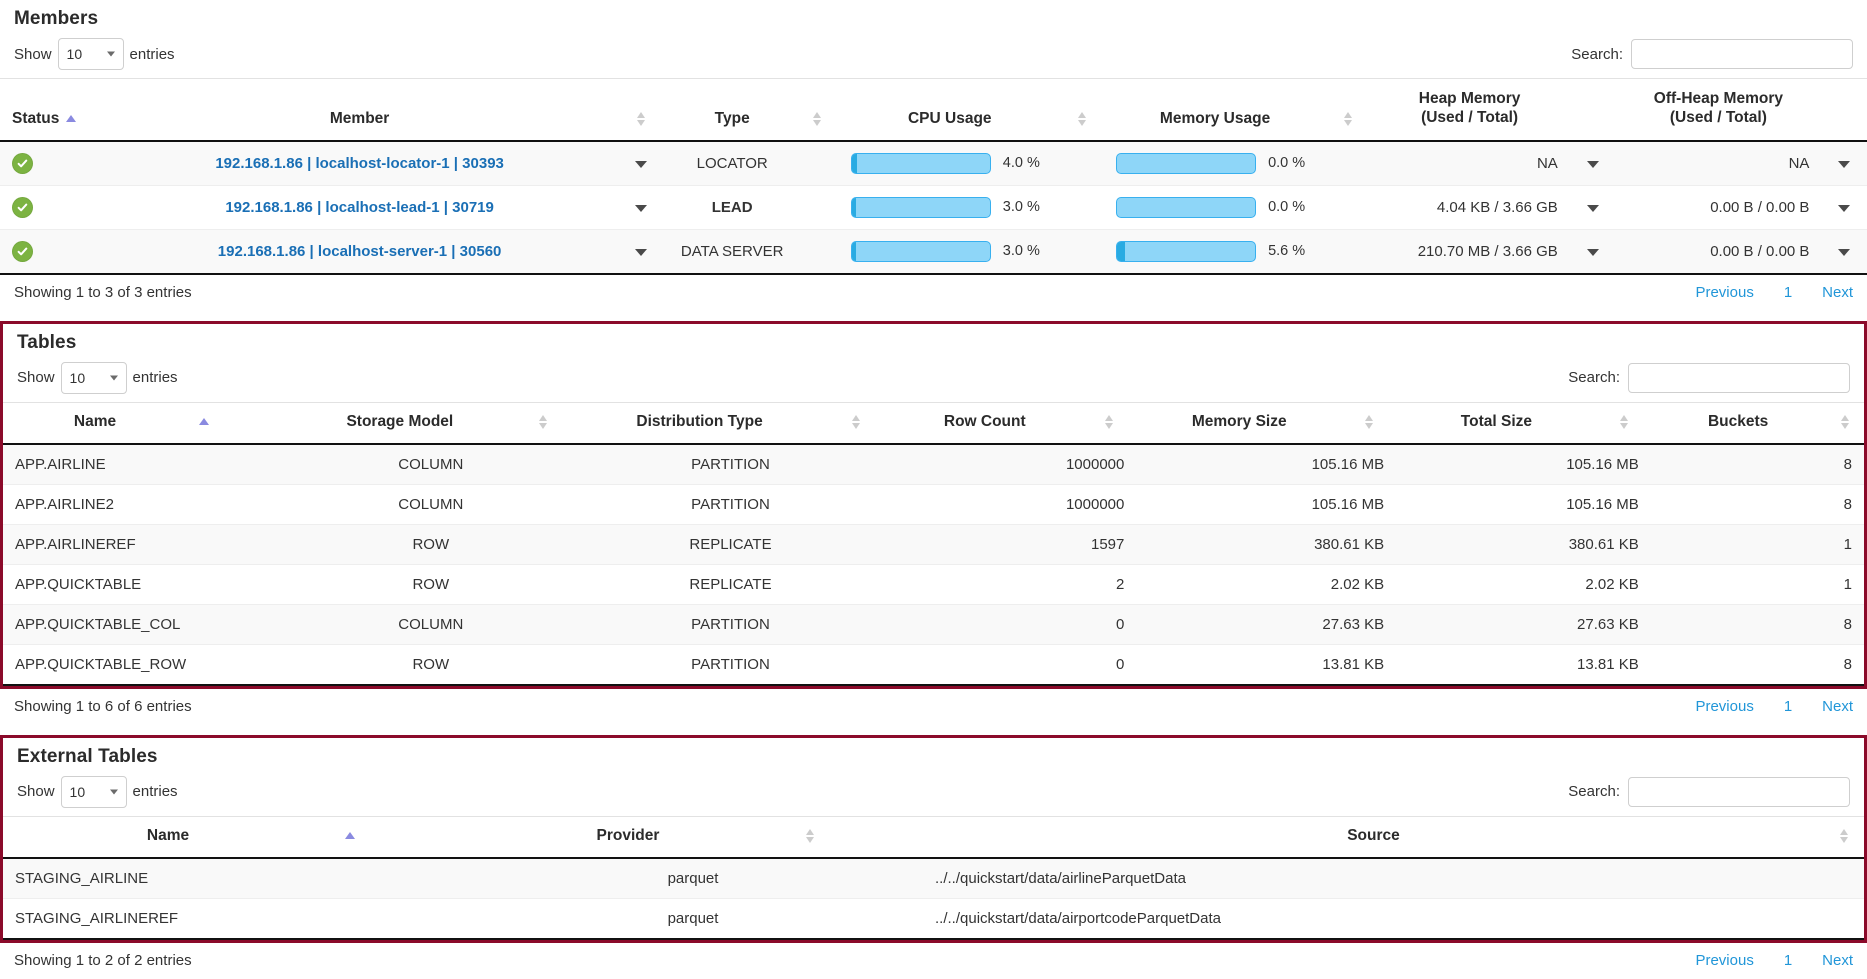 The image size is (1867, 979). Describe the element at coordinates (817, 109) in the screenshot. I see `members-col-type-sort` at that location.